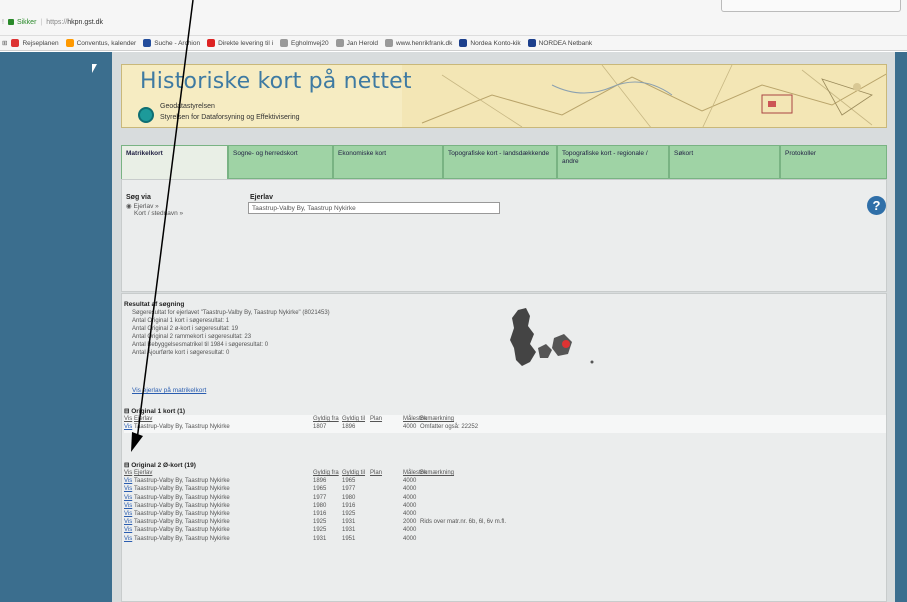 This screenshot has height=602, width=907. I want to click on url-protocol: https://, so click(56, 22).